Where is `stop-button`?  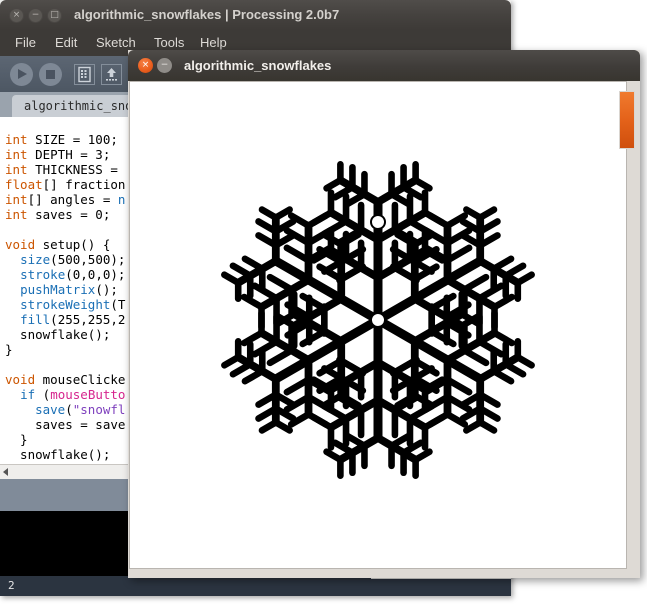
stop-button is located at coordinates (50, 74).